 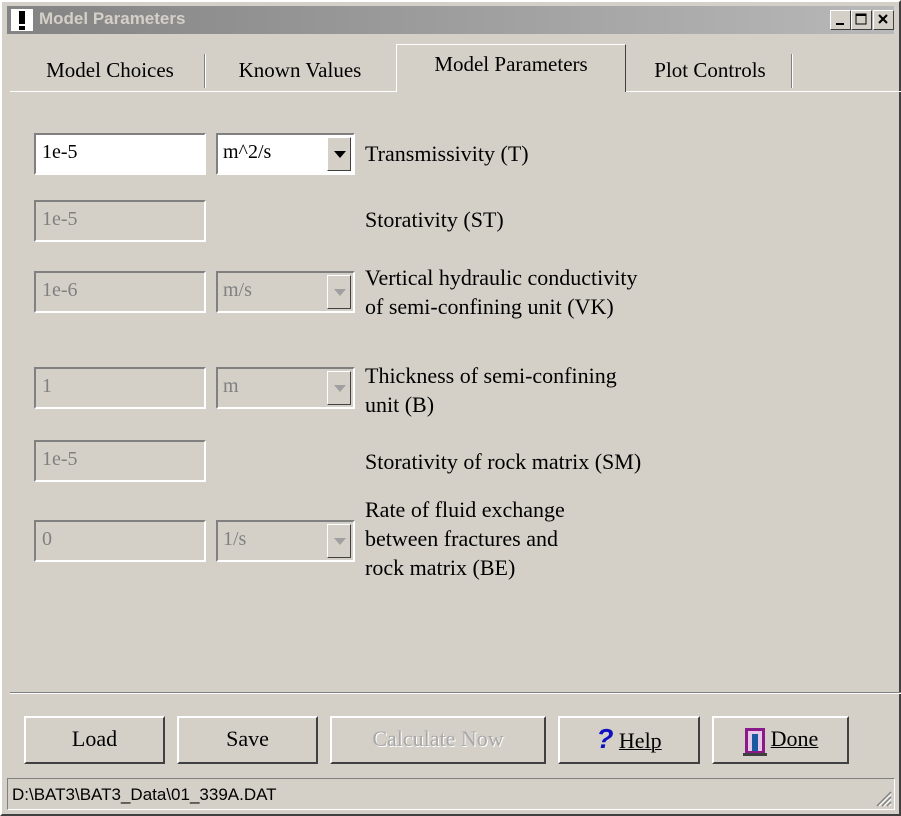 I want to click on resize-grip-icon, so click(x=883, y=798).